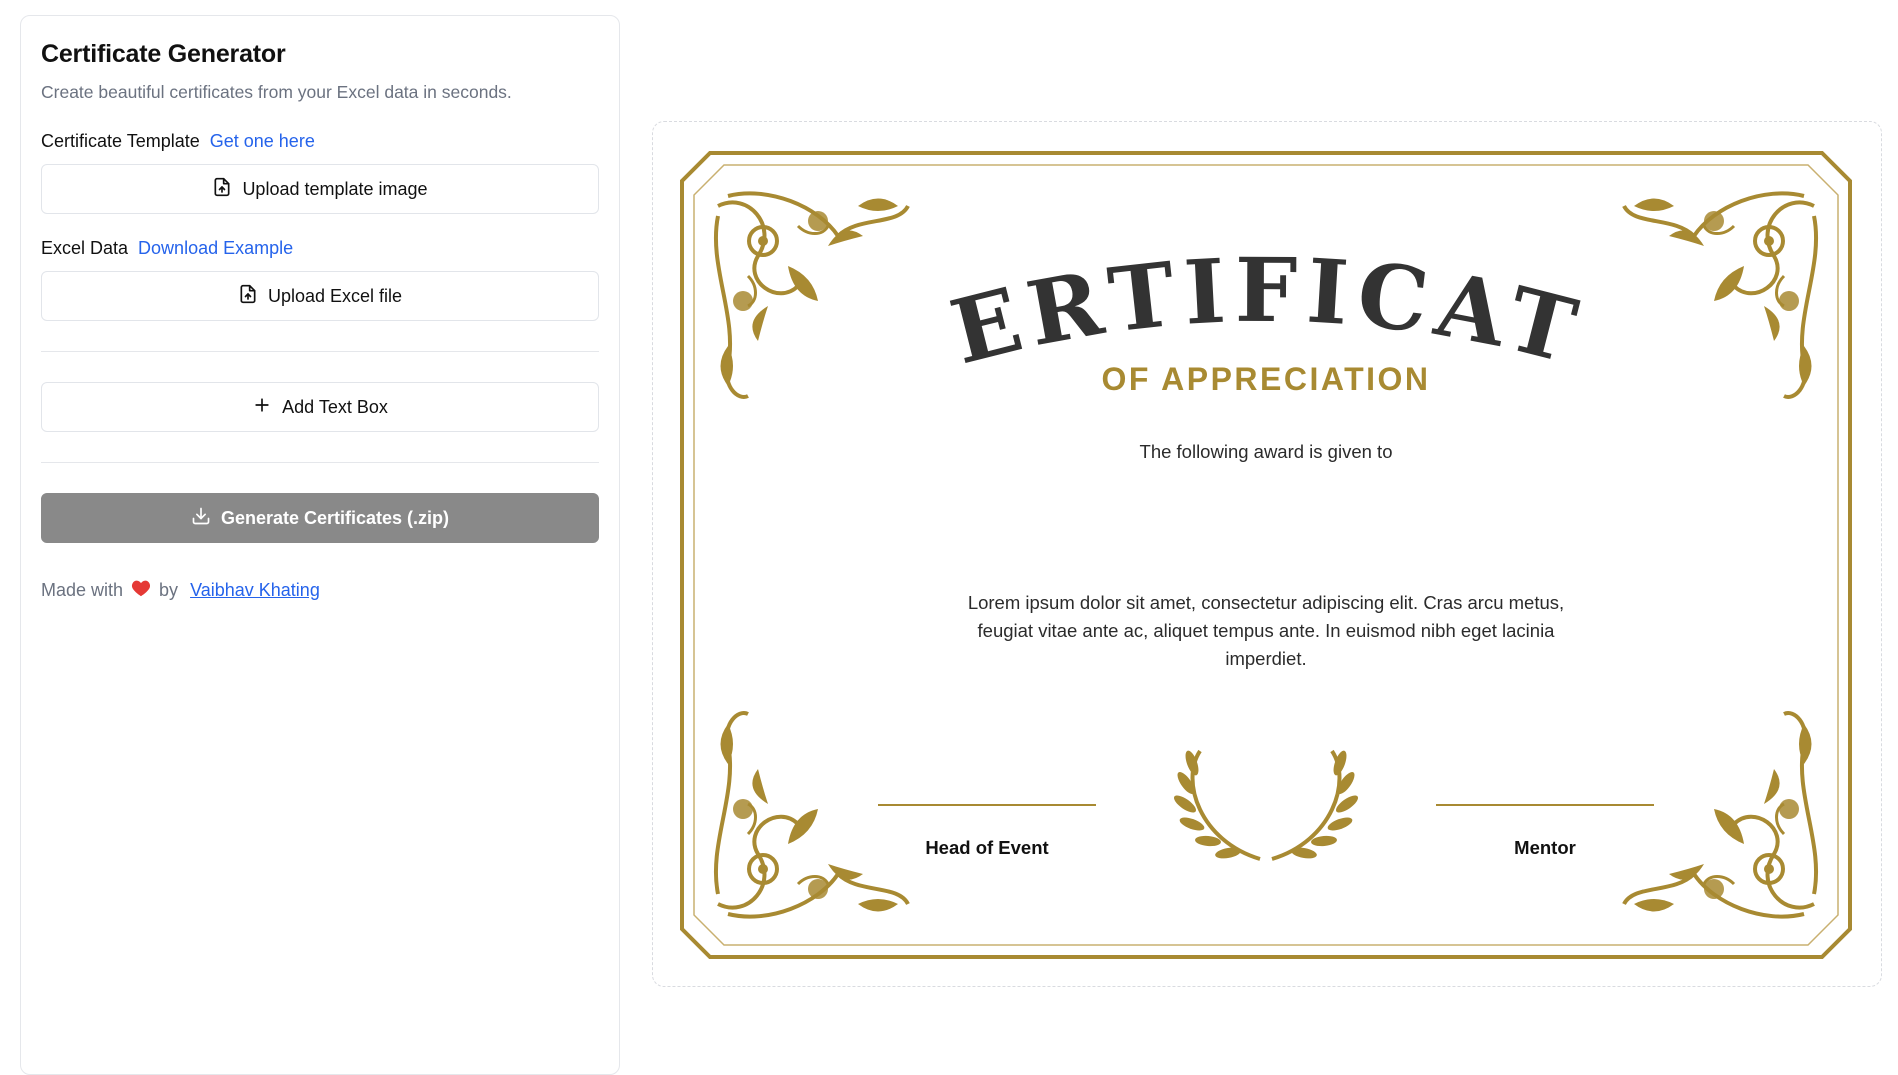  I want to click on upload-template-label: Upload template image, so click(335, 188).